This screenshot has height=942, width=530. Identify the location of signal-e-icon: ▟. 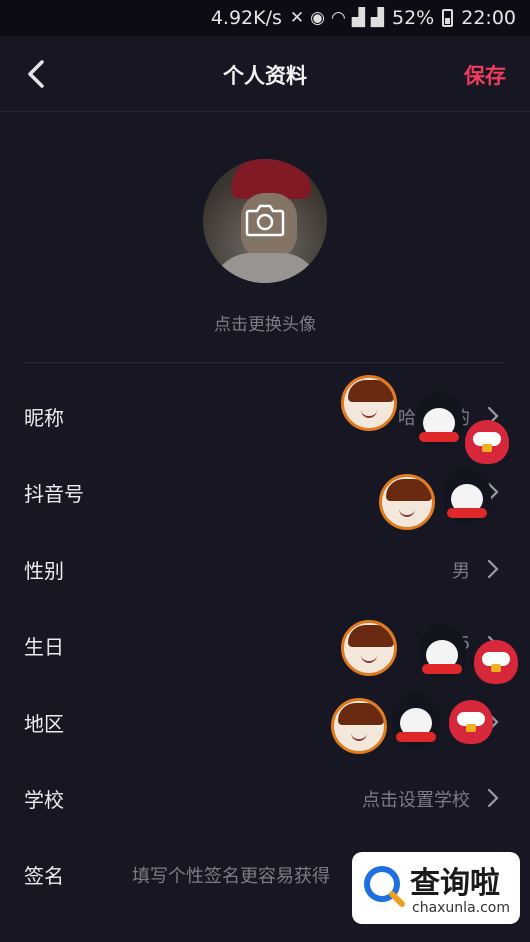
(377, 18).